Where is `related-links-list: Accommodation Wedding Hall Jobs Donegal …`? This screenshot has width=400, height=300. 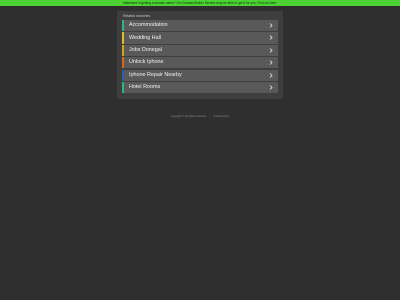 related-links-list: Accommodation Wedding Hall Jobs Donegal … is located at coordinates (200, 57).